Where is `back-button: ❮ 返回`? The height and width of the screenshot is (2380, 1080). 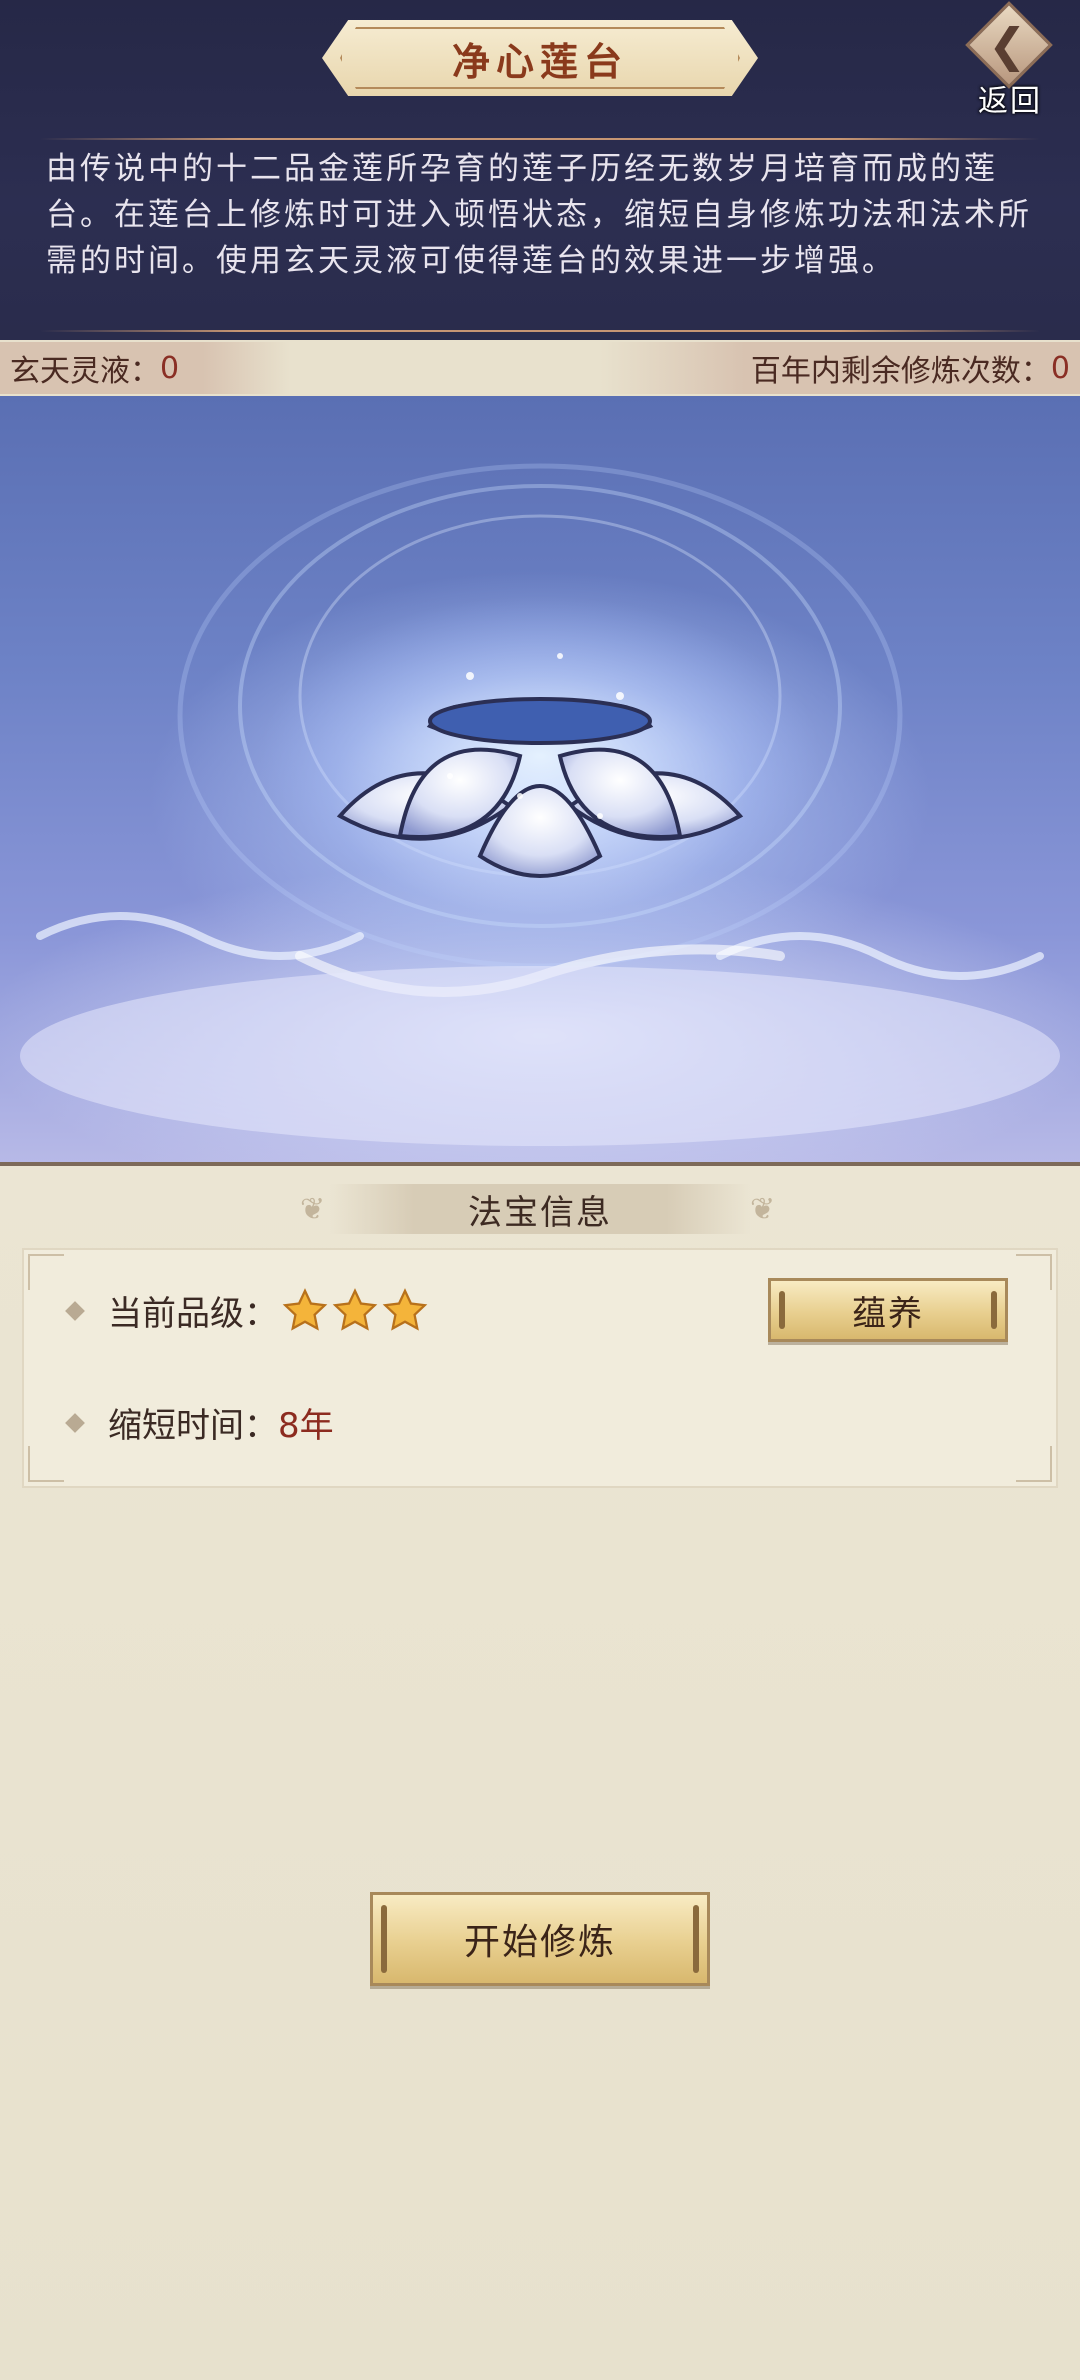
back-button: ❮ 返回 is located at coordinates (1015, 60).